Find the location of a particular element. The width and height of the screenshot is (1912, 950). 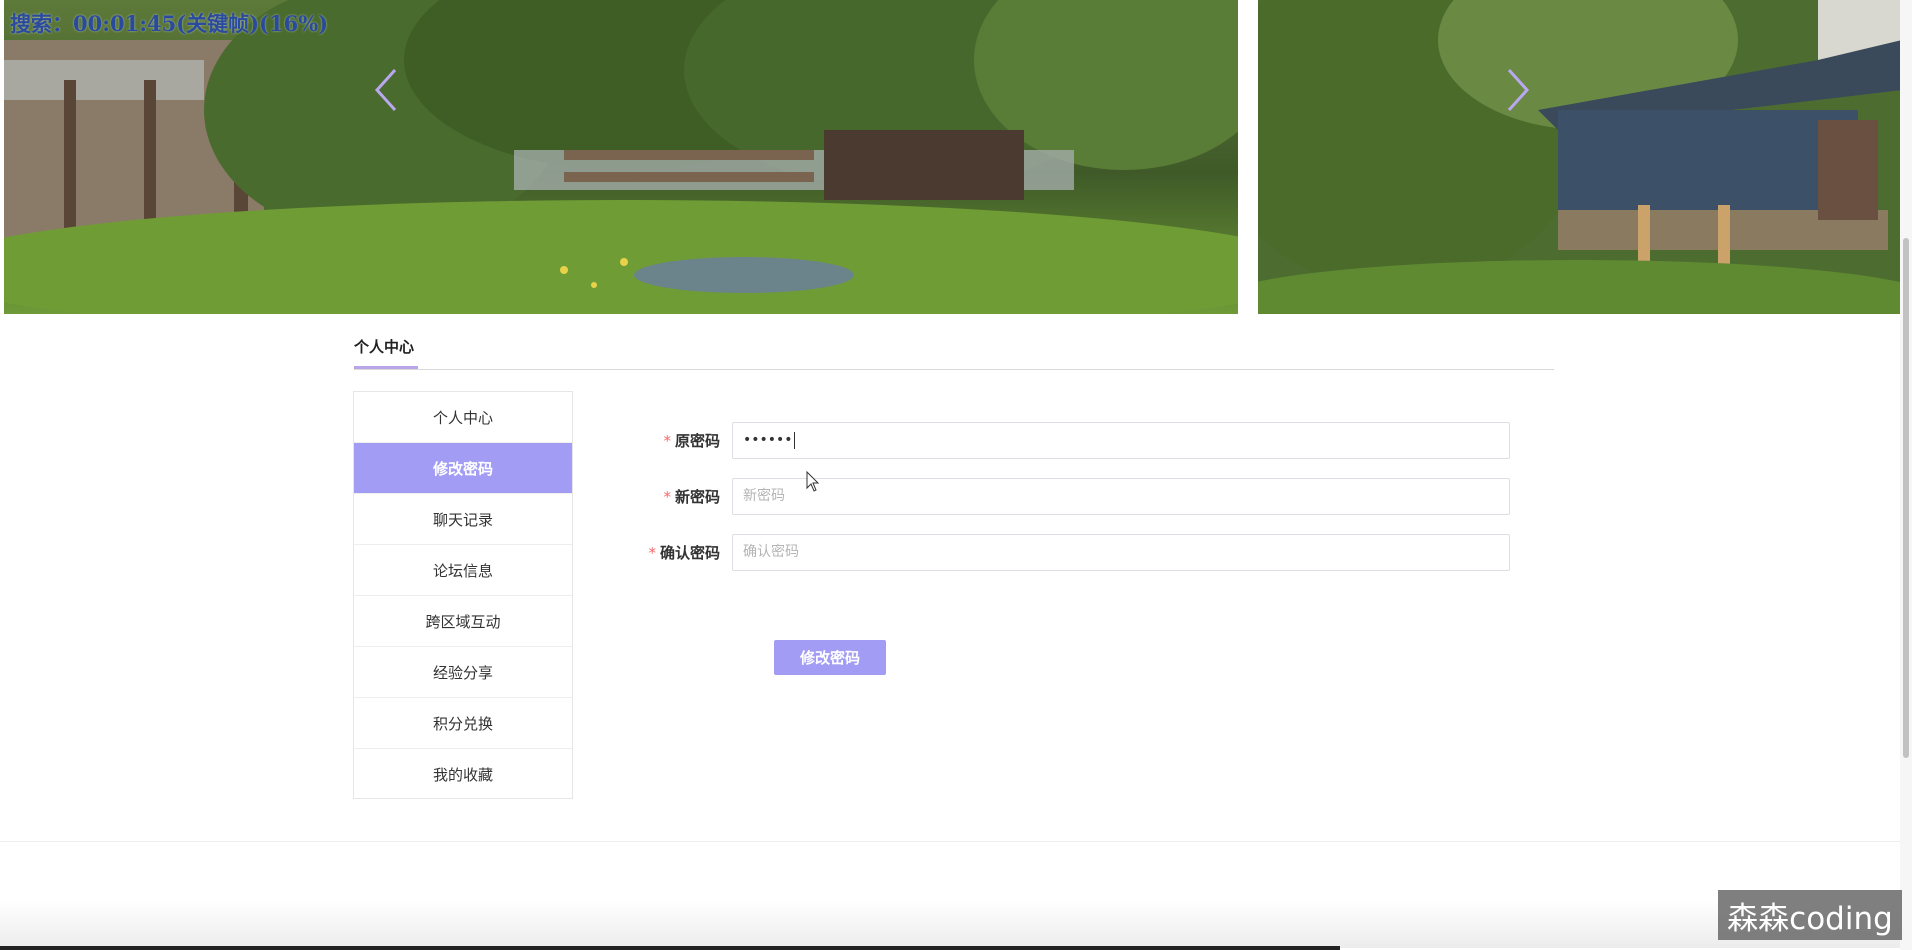

carousel-prev-button is located at coordinates (386, 90).